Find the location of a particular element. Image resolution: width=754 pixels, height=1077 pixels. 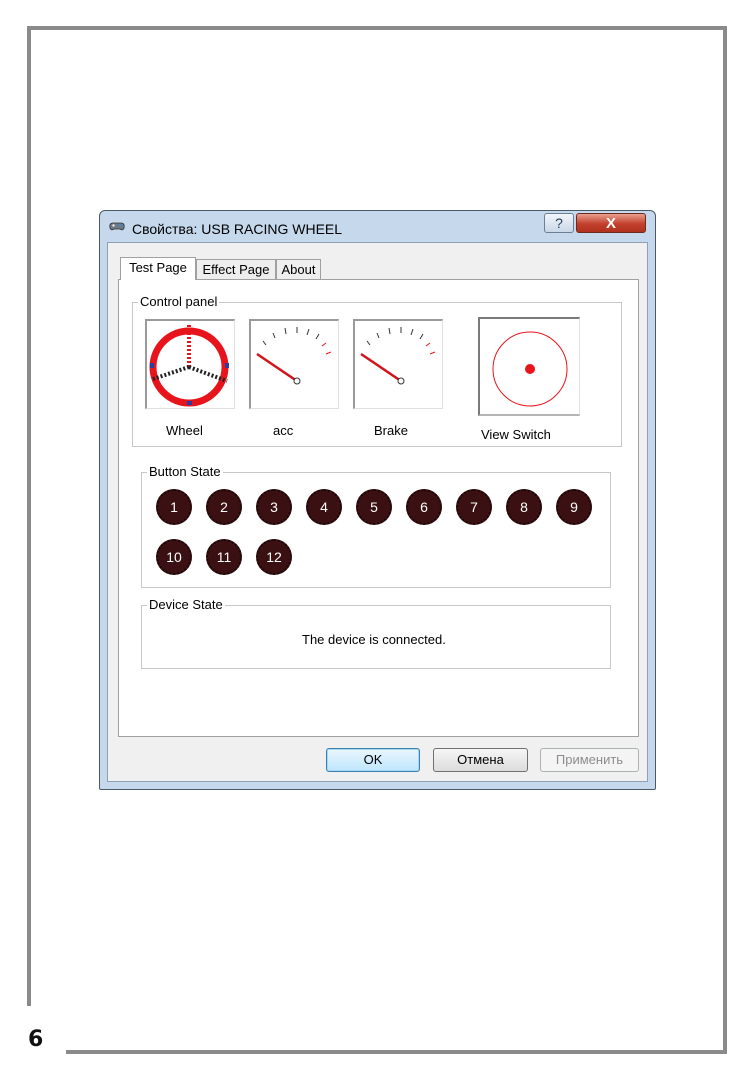

button-state-group: Button State 1 2 3 4 5 6 7 8 9 10 11 12 is located at coordinates (376, 526).